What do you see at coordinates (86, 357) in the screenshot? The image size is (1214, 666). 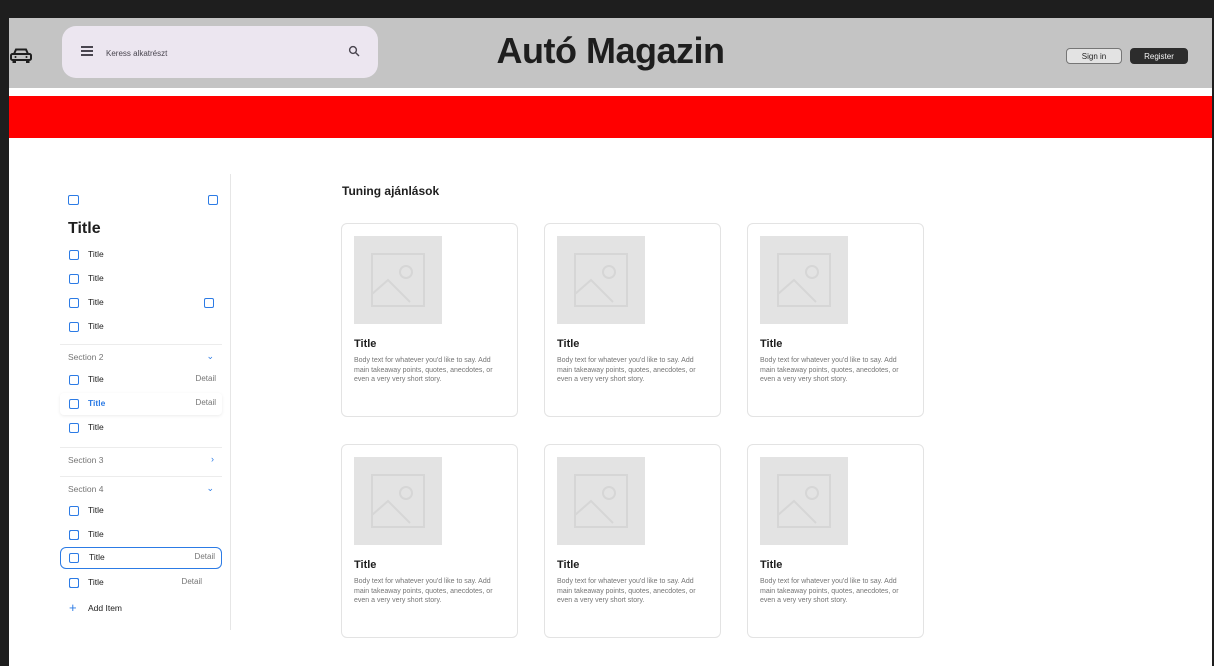 I see `section-label: Section 2` at bounding box center [86, 357].